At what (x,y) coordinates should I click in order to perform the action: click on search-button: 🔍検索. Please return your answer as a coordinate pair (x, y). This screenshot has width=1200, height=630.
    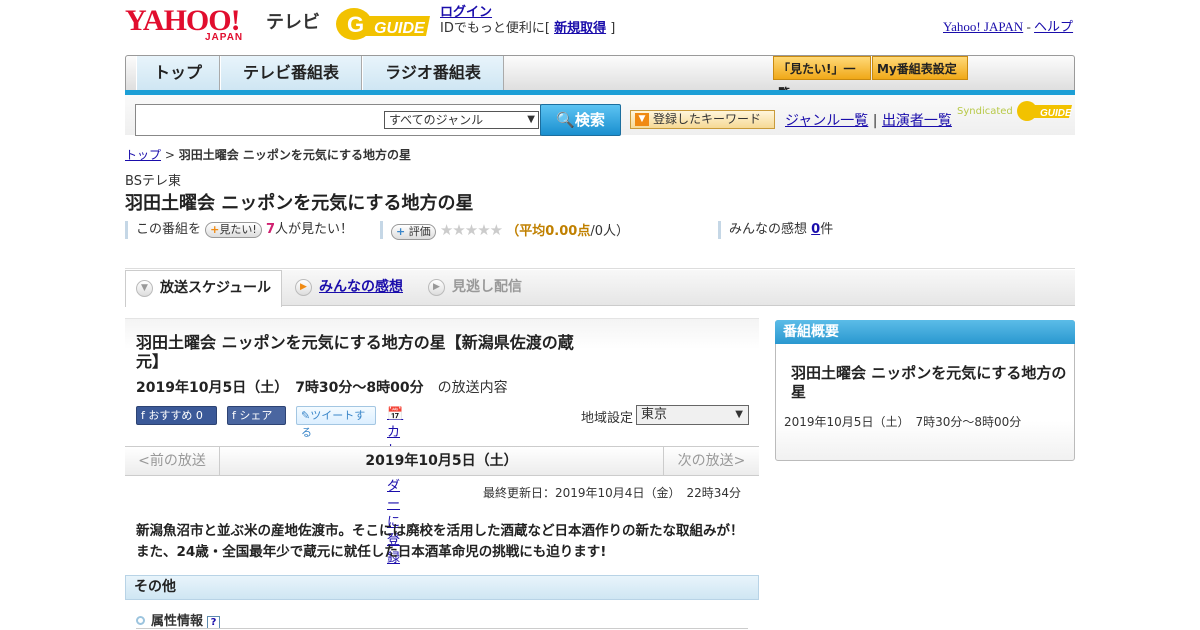
    Looking at the image, I should click on (580, 120).